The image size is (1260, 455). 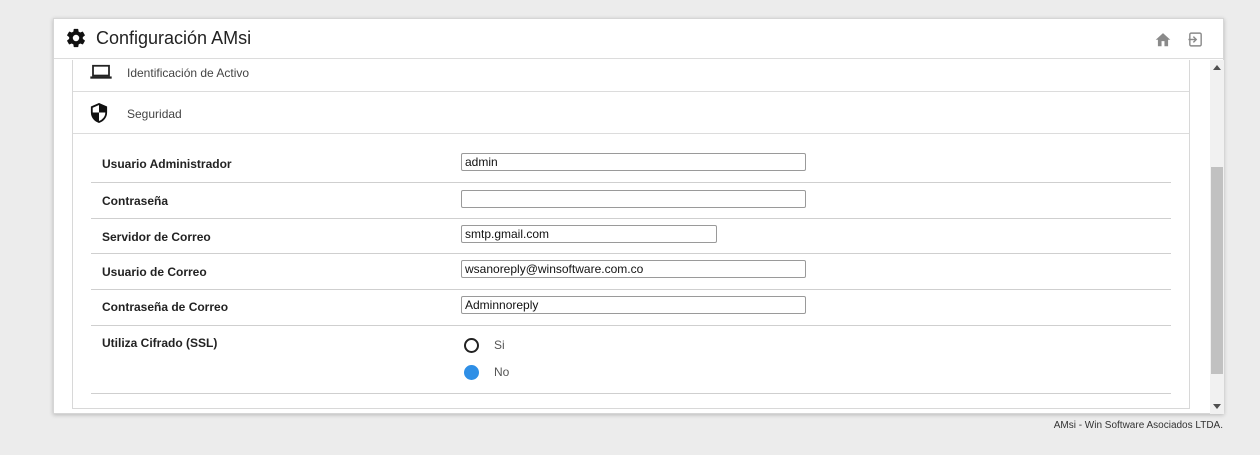 What do you see at coordinates (633, 199) in the screenshot?
I see `password-input` at bounding box center [633, 199].